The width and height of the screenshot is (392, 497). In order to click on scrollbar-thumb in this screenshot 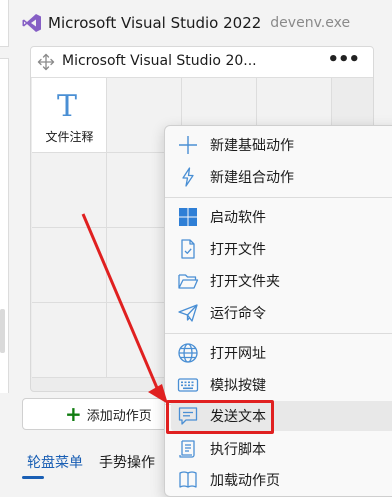, I will do `click(2, 331)`.